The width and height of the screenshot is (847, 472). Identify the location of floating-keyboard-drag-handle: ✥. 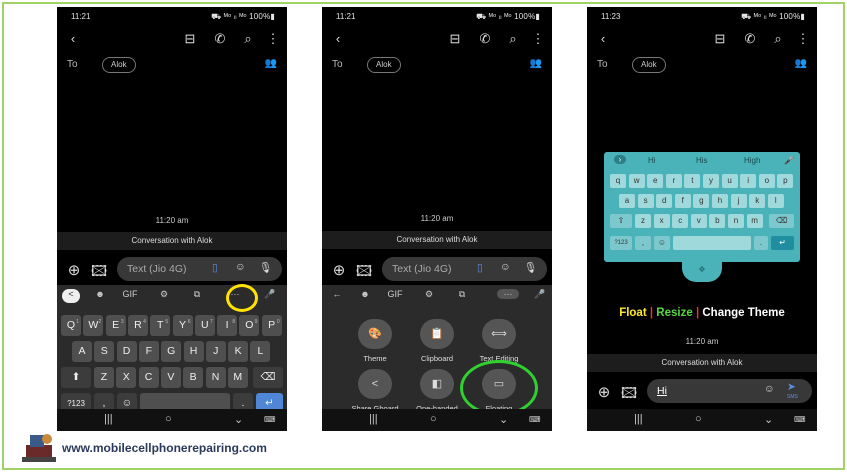
(702, 272).